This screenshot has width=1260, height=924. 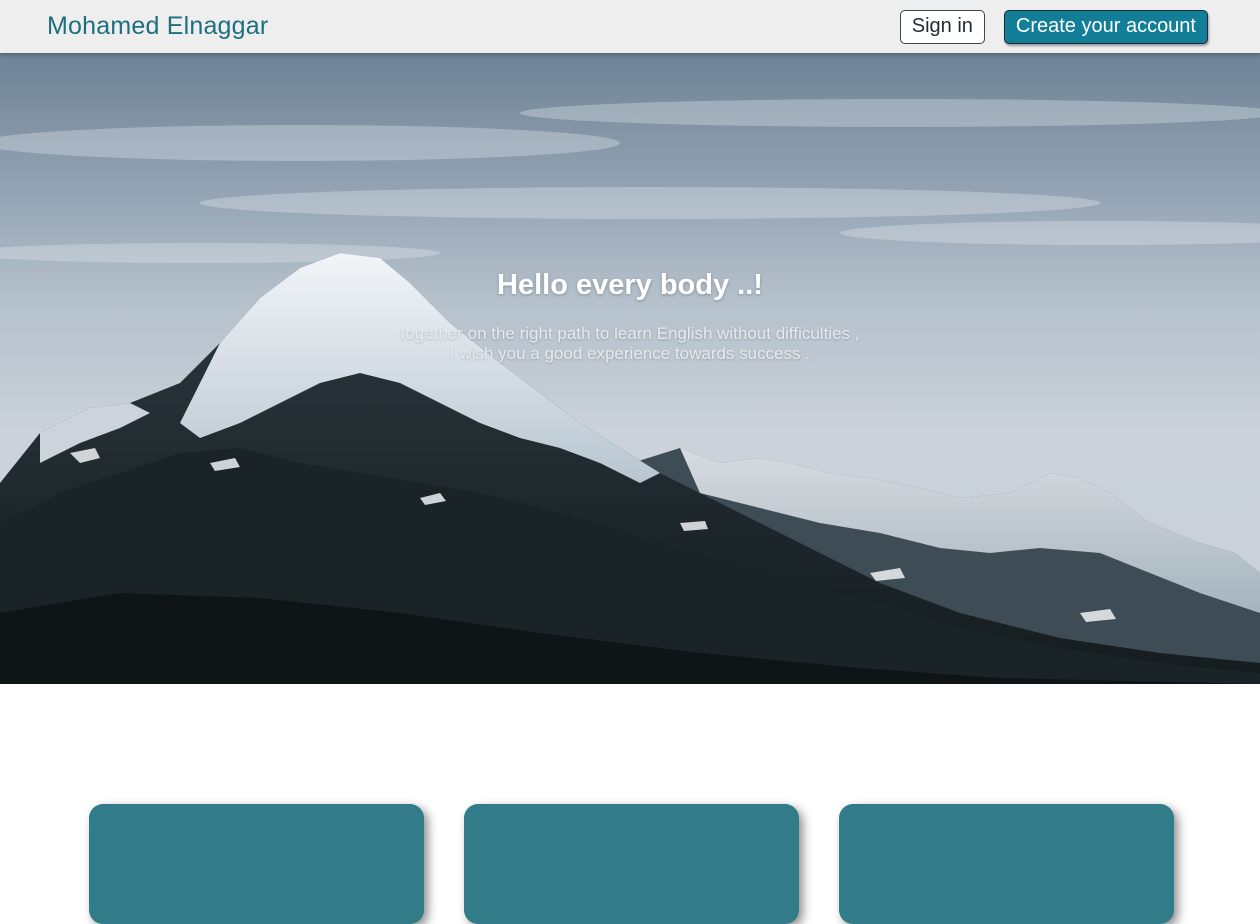 What do you see at coordinates (942, 26) in the screenshot?
I see `sign-in-button: Sign in` at bounding box center [942, 26].